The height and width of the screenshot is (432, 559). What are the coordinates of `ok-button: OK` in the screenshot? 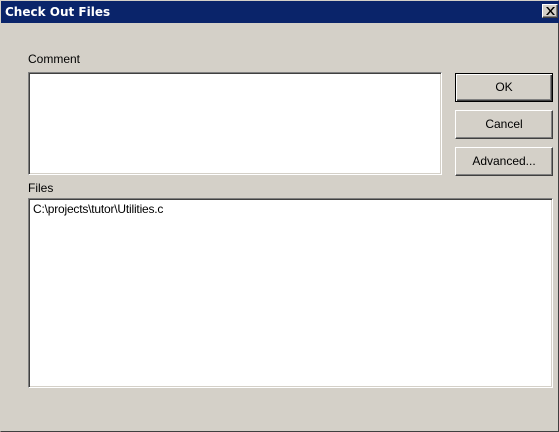 It's located at (504, 87).